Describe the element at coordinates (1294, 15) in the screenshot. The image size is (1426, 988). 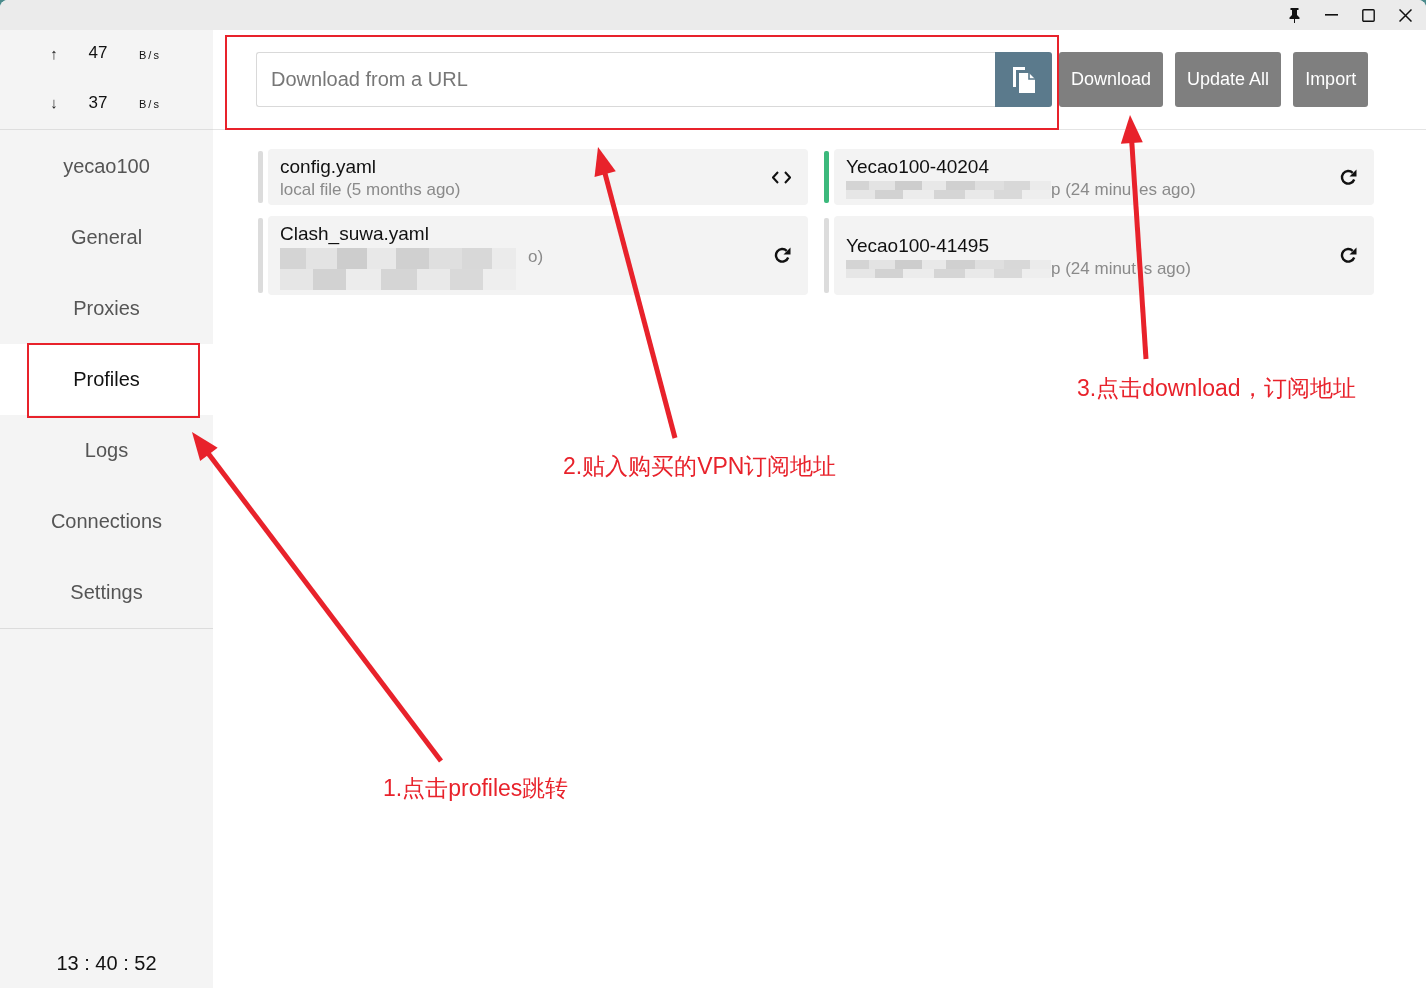
I see `pin-icon` at that location.